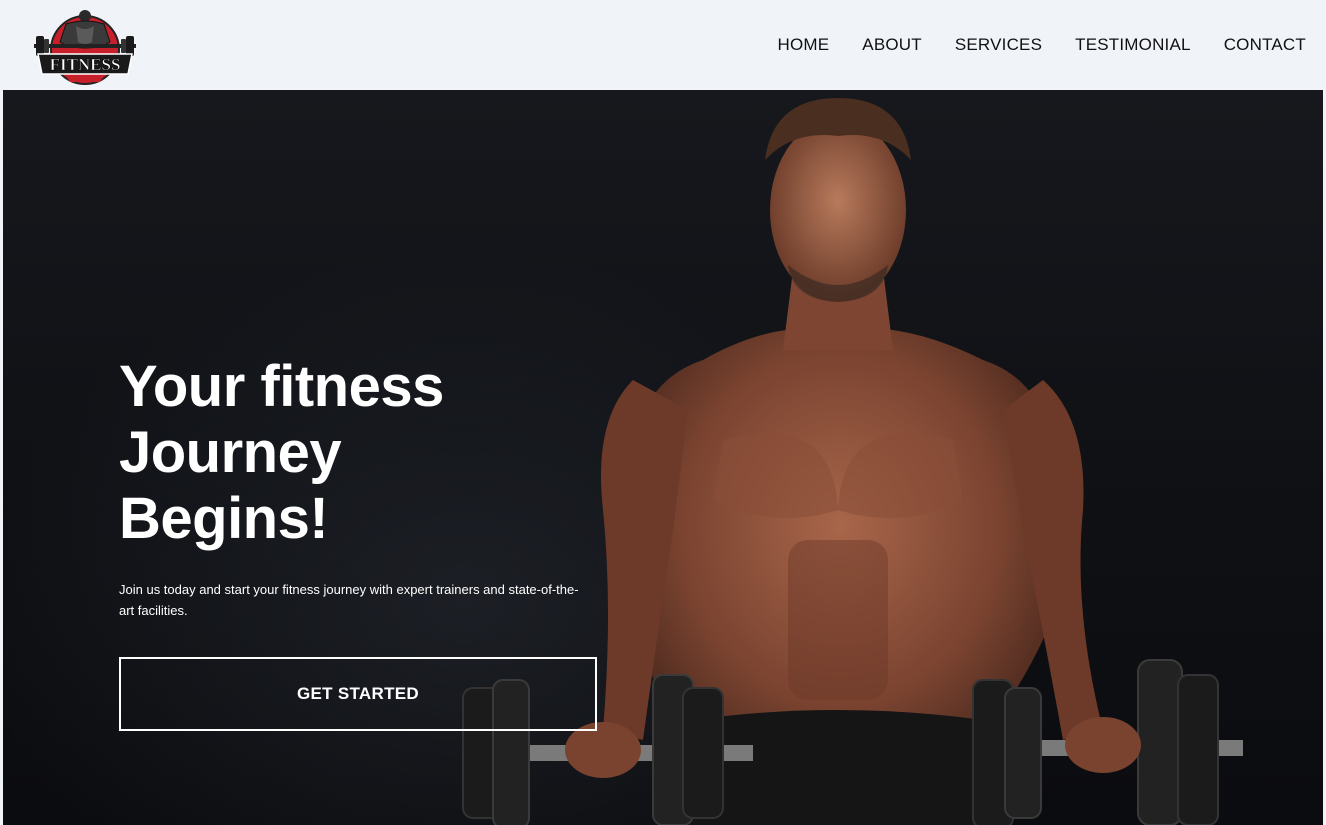 The image size is (1326, 825). Describe the element at coordinates (85, 45) in the screenshot. I see `fitness-logo: FITNESS` at that location.